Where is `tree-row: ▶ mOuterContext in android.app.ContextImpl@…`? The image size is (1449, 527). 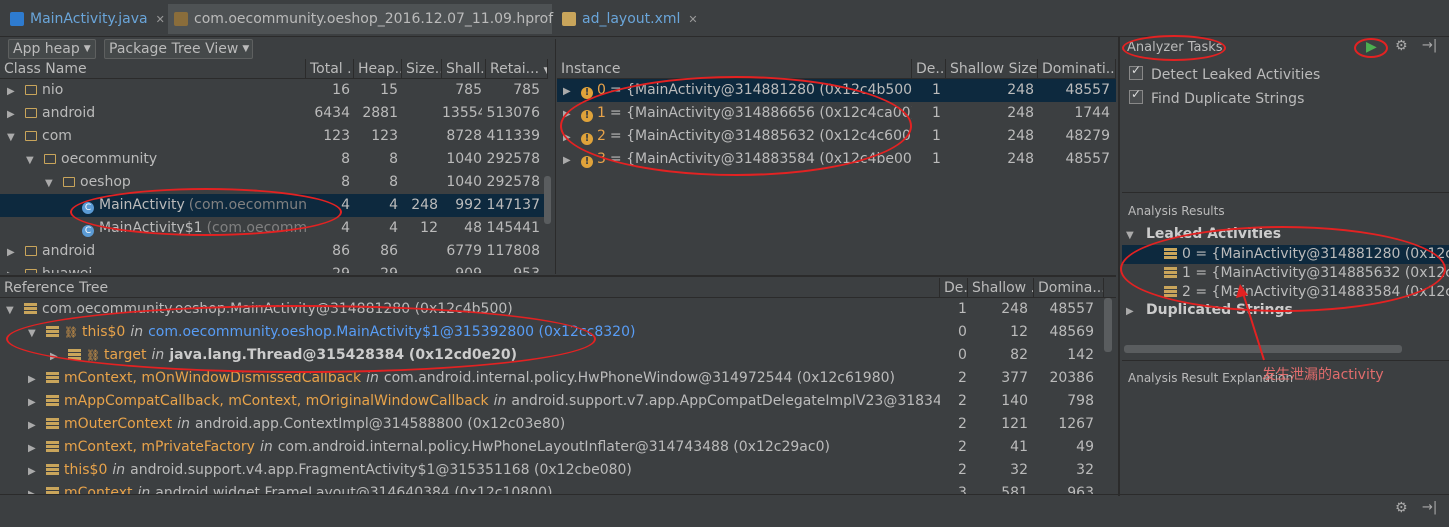 tree-row: ▶ mOuterContext in android.app.ContextImpl@… is located at coordinates (552, 424).